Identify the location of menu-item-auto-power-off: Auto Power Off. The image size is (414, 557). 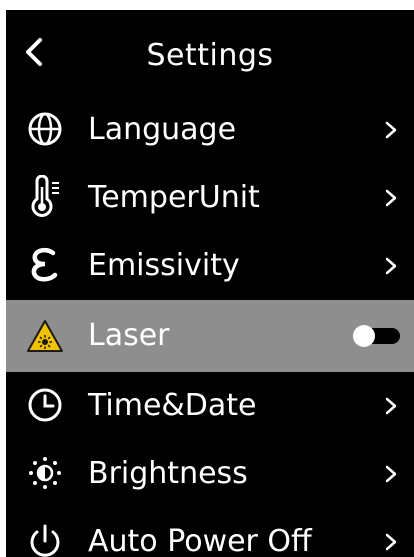
(210, 532).